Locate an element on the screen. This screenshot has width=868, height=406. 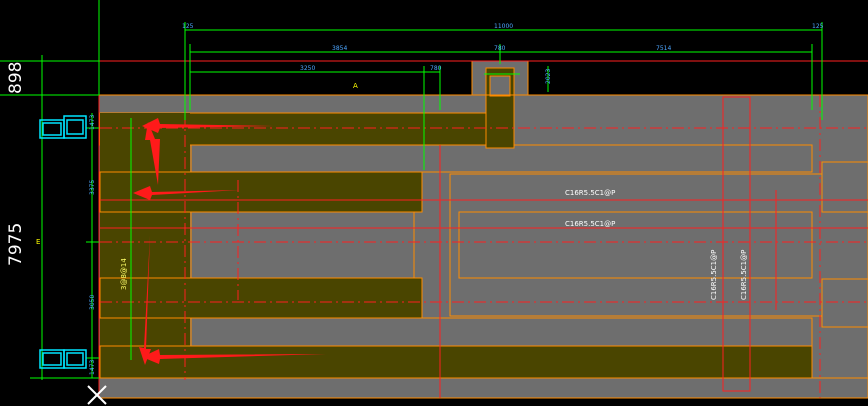
column-top is located at coordinates (63, 127).